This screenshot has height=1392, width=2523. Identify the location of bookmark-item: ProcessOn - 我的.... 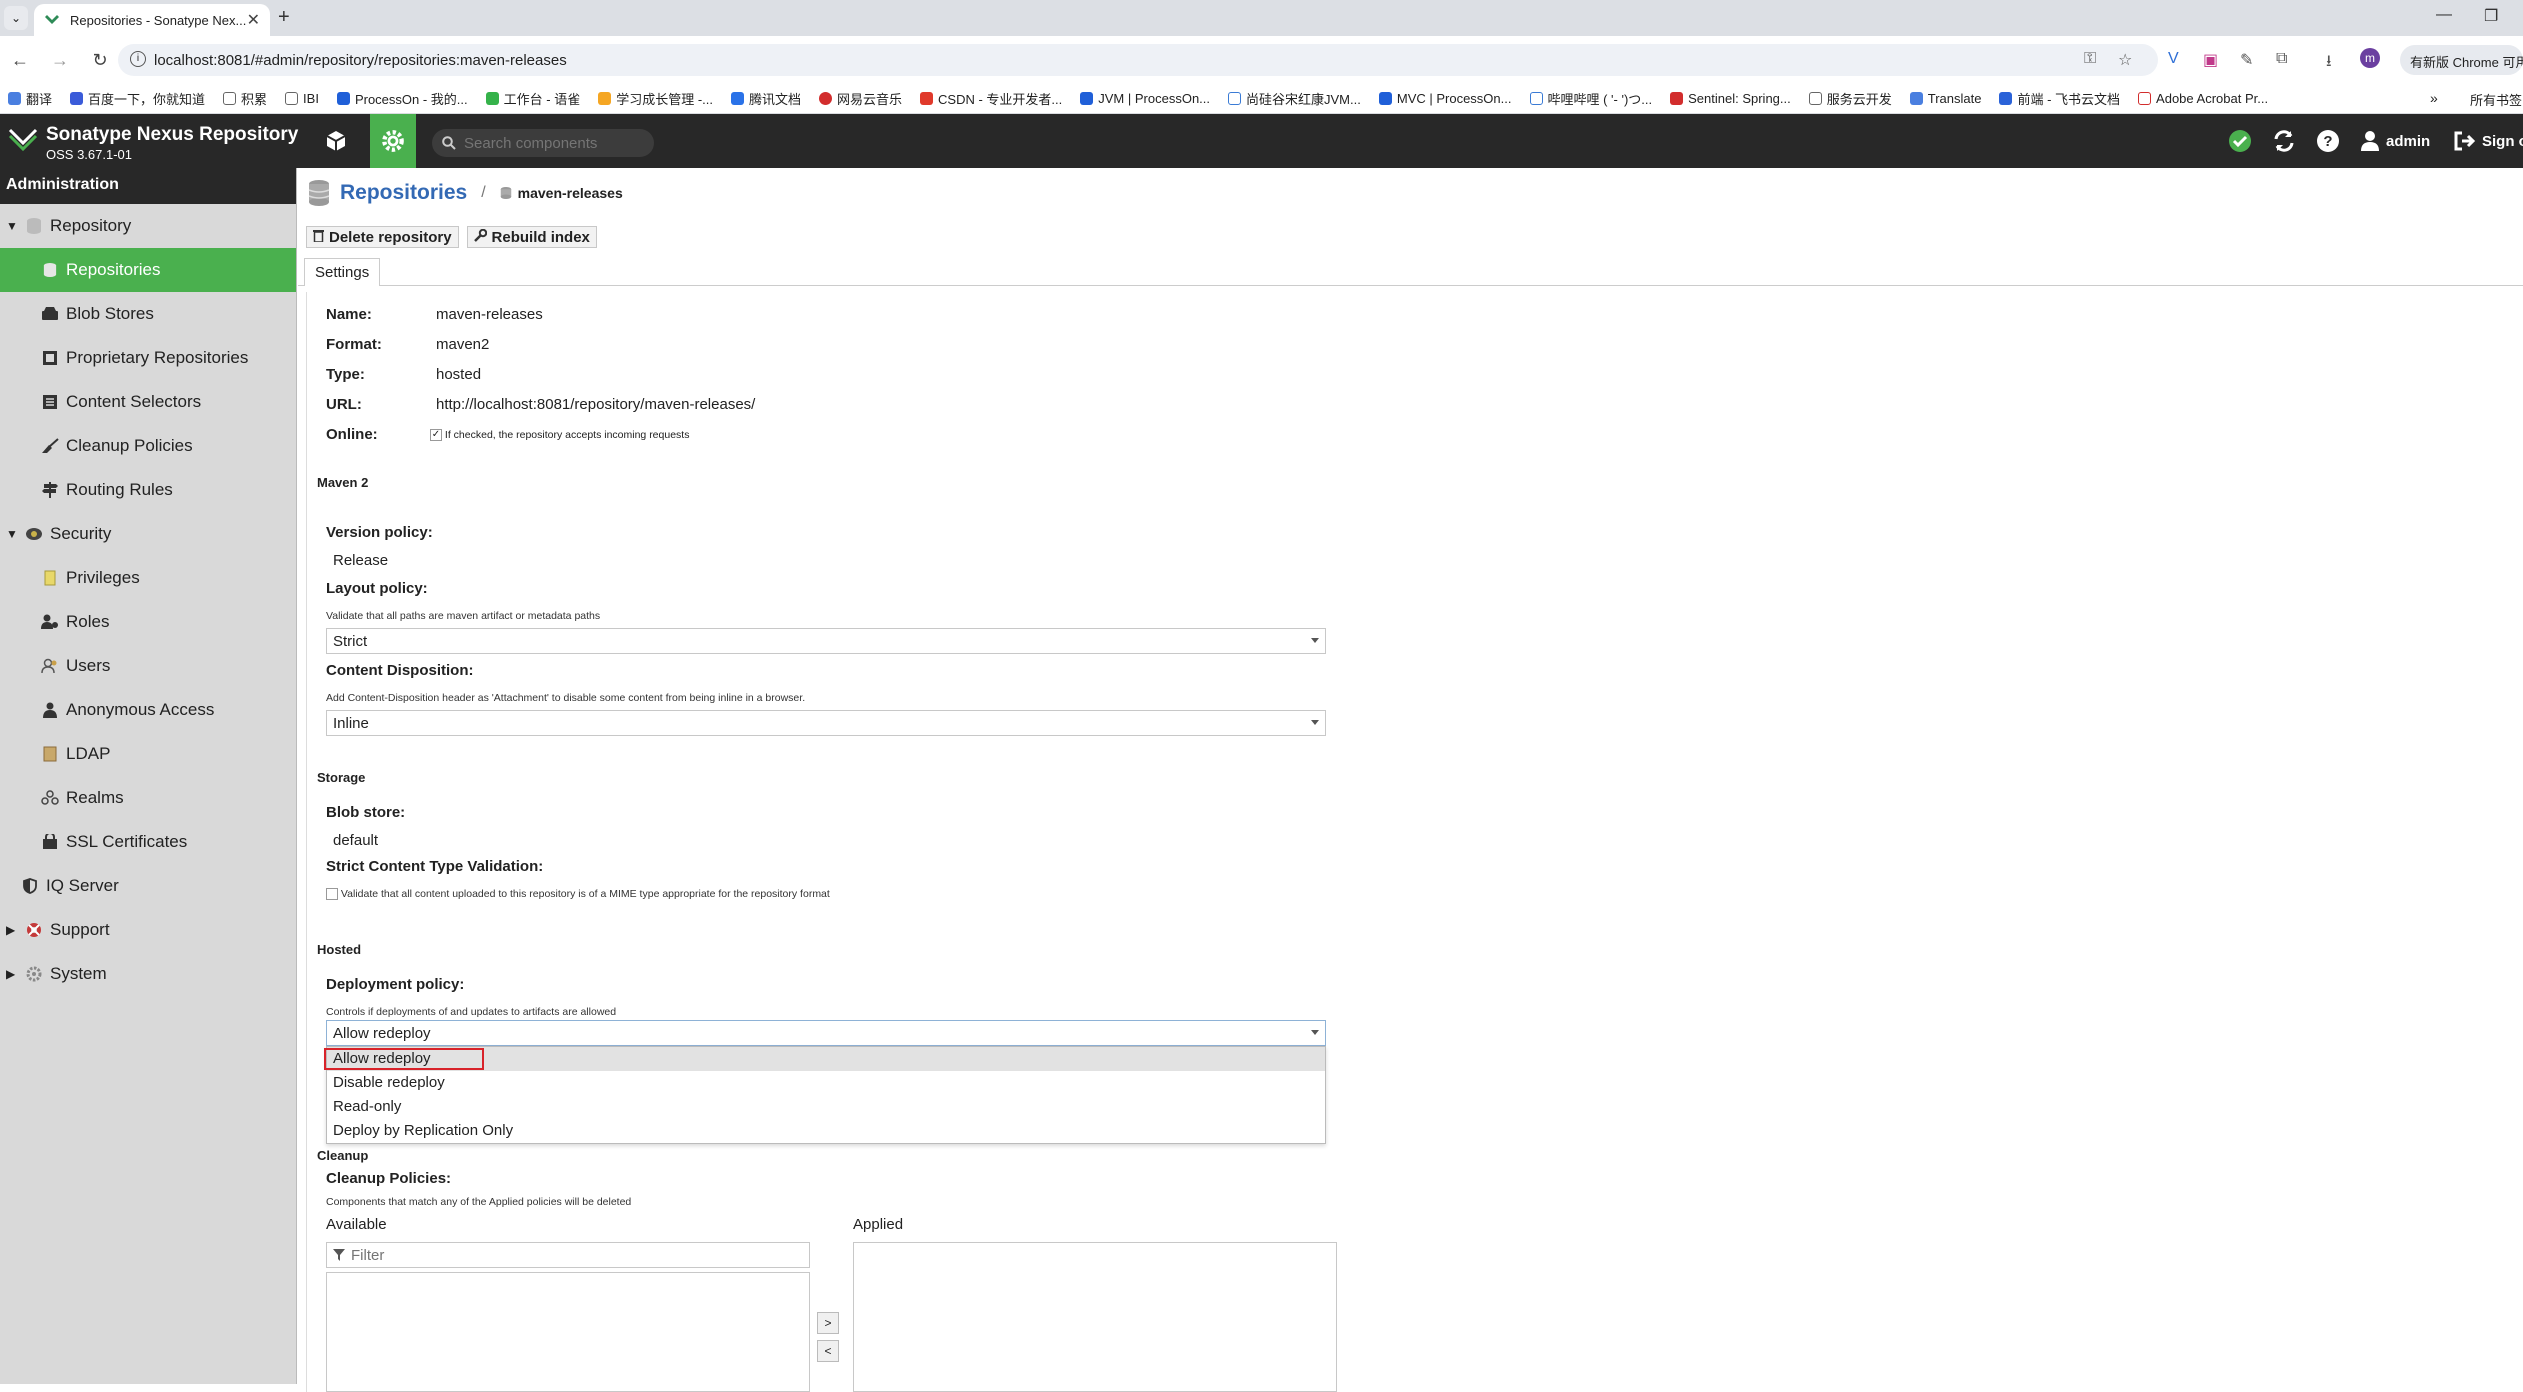
(402, 98).